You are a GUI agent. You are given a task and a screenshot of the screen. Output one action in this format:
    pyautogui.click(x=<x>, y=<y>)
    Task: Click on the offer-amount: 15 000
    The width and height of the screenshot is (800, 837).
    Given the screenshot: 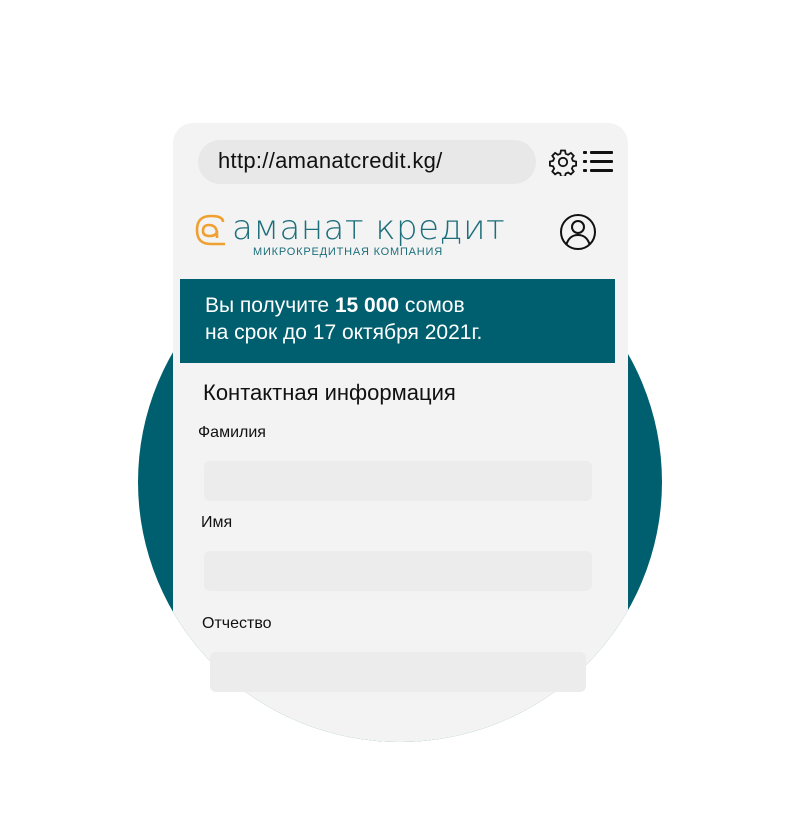 What is the action you would take?
    pyautogui.click(x=367, y=305)
    